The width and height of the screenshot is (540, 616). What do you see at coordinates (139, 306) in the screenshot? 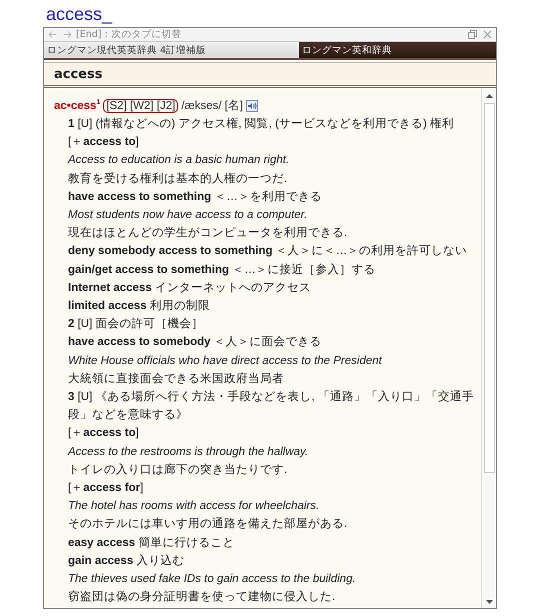
I see `phrase-line: limited access 利用の制限` at bounding box center [139, 306].